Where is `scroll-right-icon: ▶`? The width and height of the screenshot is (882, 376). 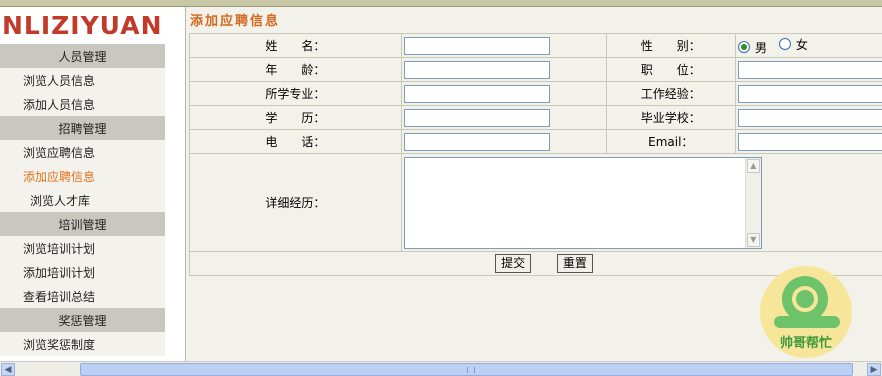
scroll-right-icon: ▶ is located at coordinates (874, 369).